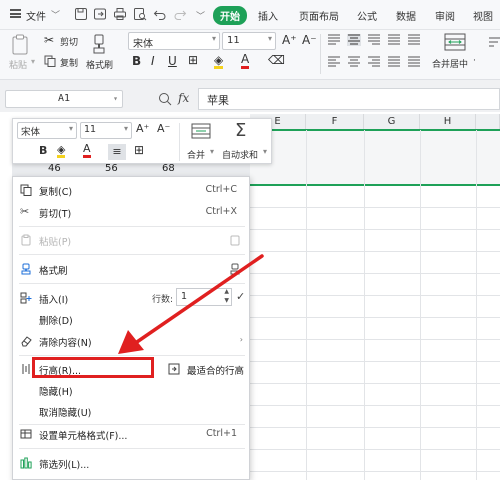 The width and height of the screenshot is (500, 480). What do you see at coordinates (132, 448) in the screenshot?
I see `menu-separator` at bounding box center [132, 448].